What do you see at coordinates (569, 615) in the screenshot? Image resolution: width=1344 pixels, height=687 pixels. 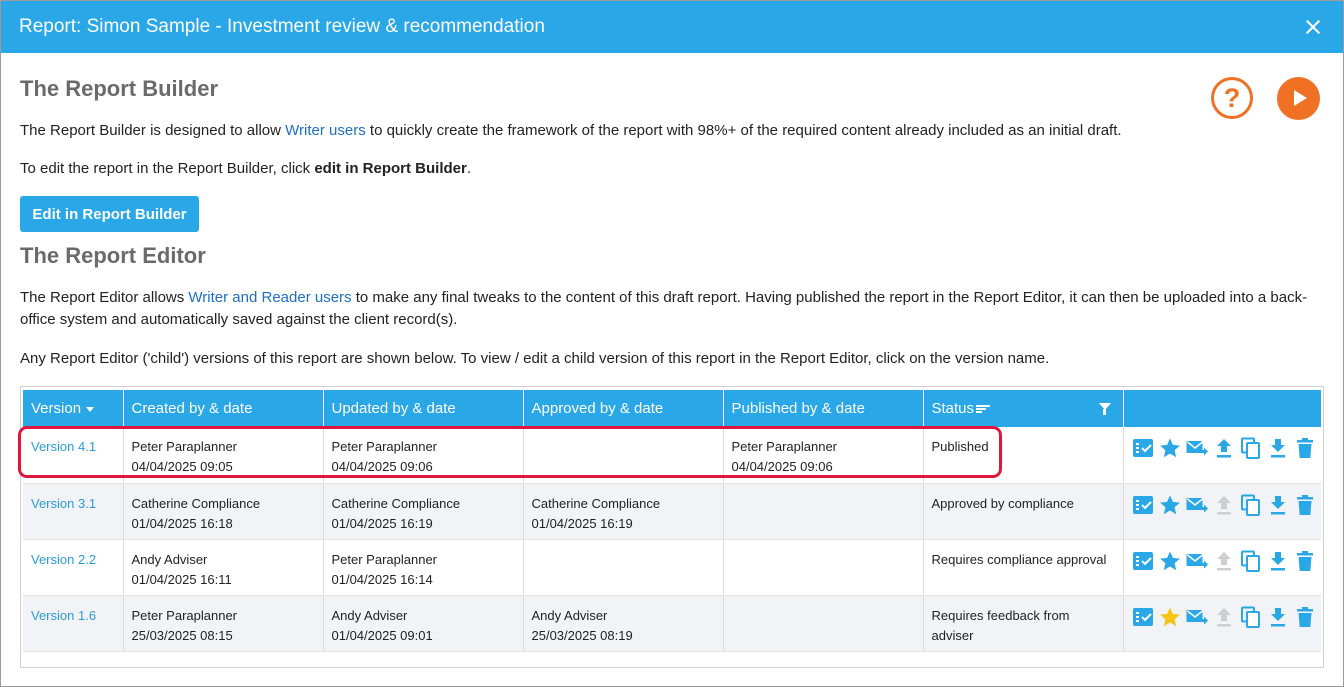 I see `approved-name: Andy Adviser` at bounding box center [569, 615].